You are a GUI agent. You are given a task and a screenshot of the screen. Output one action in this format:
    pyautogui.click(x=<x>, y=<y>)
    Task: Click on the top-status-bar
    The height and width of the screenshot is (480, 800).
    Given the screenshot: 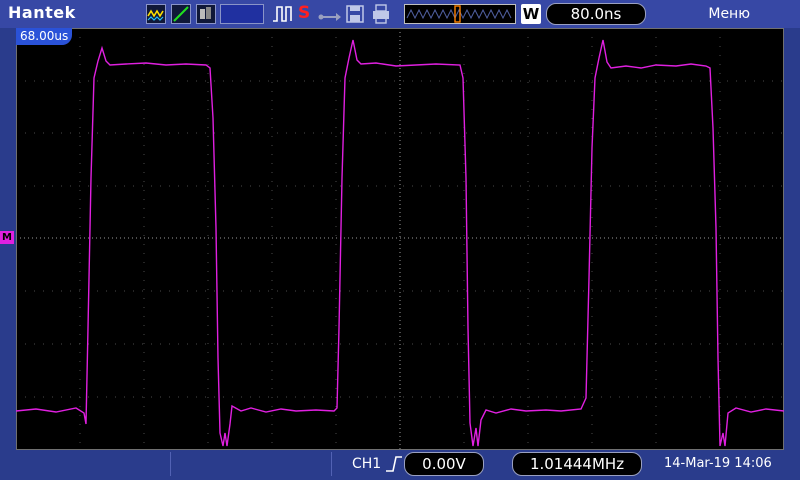 What is the action you would take?
    pyautogui.click(x=400, y=14)
    